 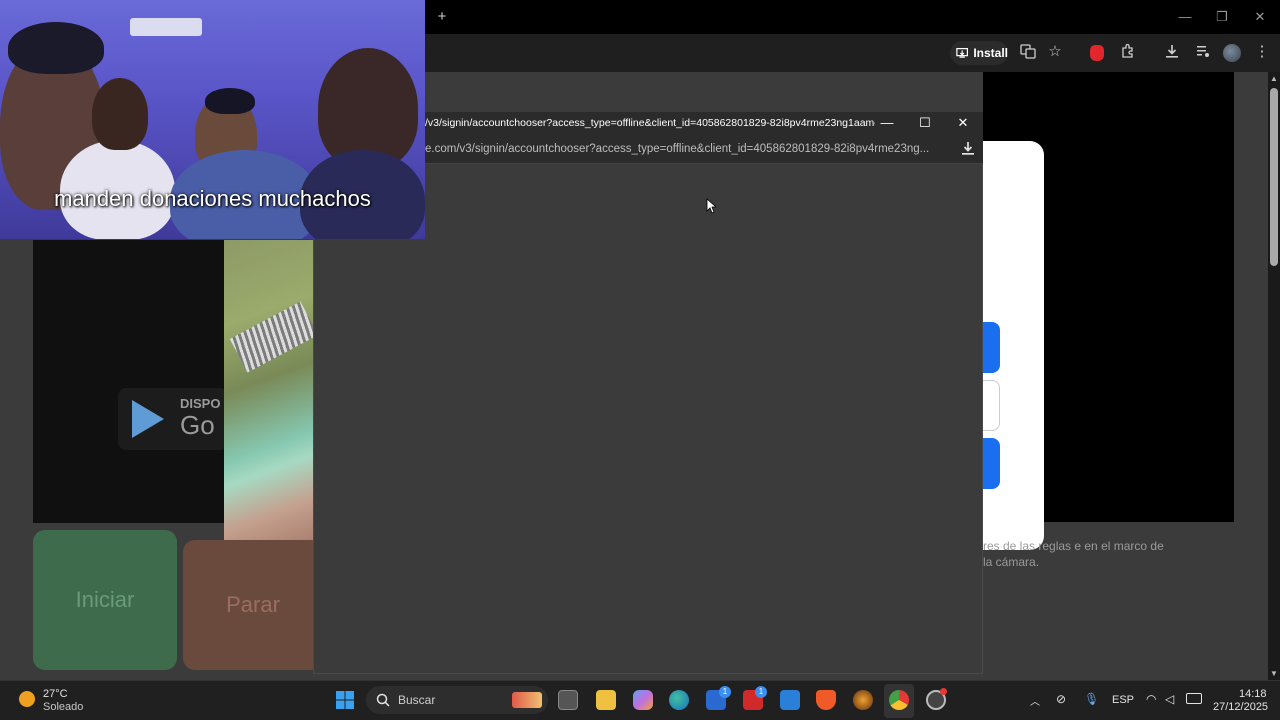 What do you see at coordinates (790, 700) in the screenshot?
I see `outlook-icon` at bounding box center [790, 700].